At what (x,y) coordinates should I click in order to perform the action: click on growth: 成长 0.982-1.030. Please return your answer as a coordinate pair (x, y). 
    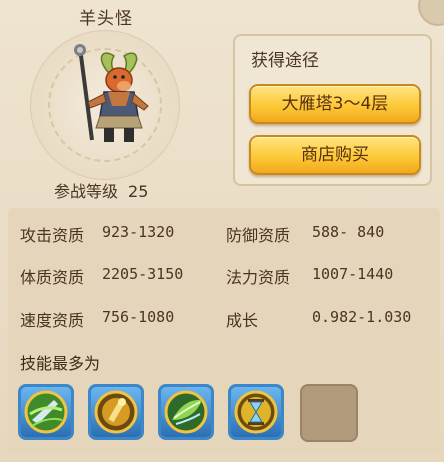
    Looking at the image, I should click on (318, 319).